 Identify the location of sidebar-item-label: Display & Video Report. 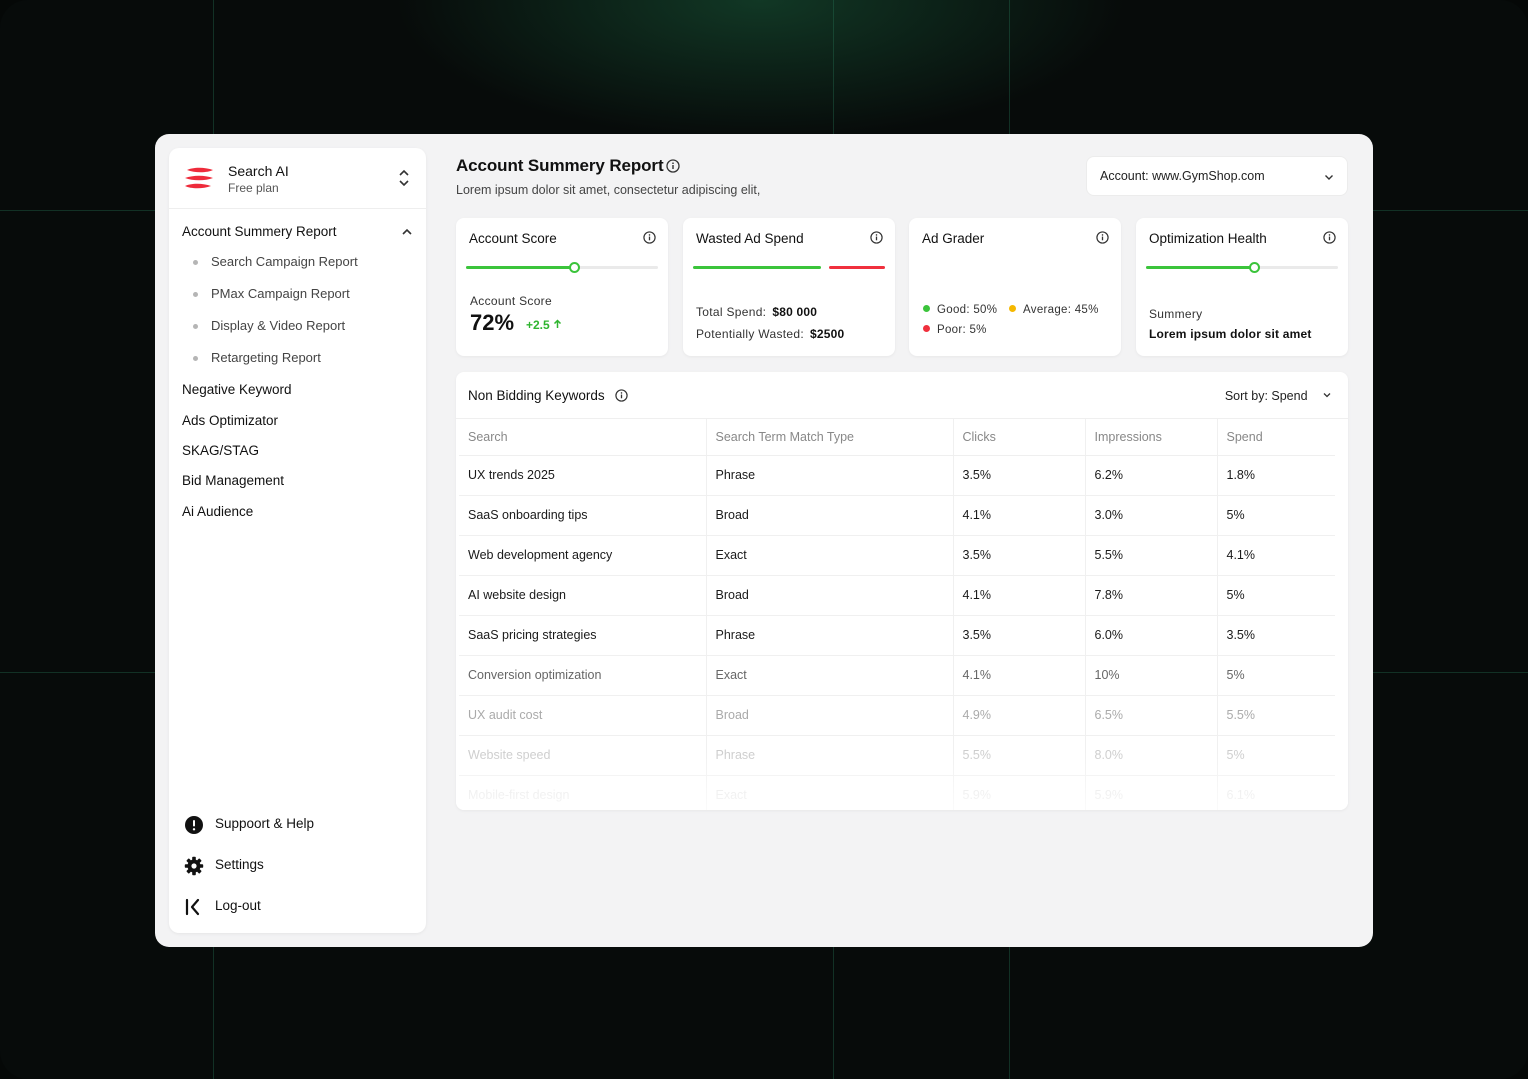
(278, 325).